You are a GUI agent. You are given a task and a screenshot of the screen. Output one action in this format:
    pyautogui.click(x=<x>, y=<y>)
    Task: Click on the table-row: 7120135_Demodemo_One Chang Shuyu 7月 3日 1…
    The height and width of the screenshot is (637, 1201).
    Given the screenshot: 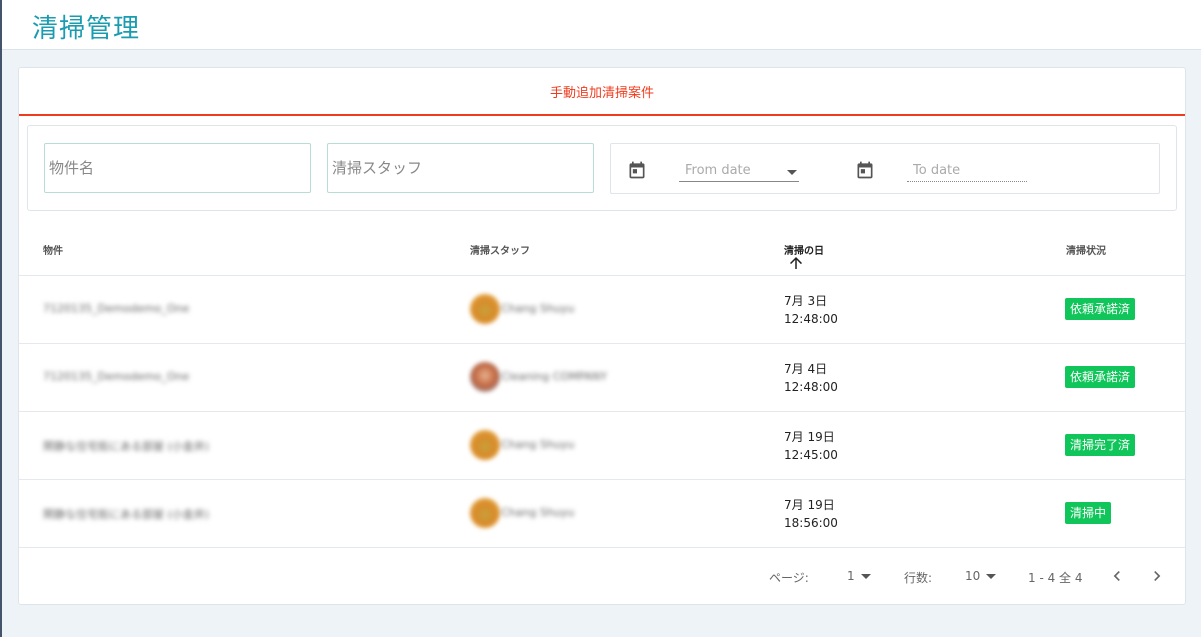 What is the action you would take?
    pyautogui.click(x=602, y=309)
    